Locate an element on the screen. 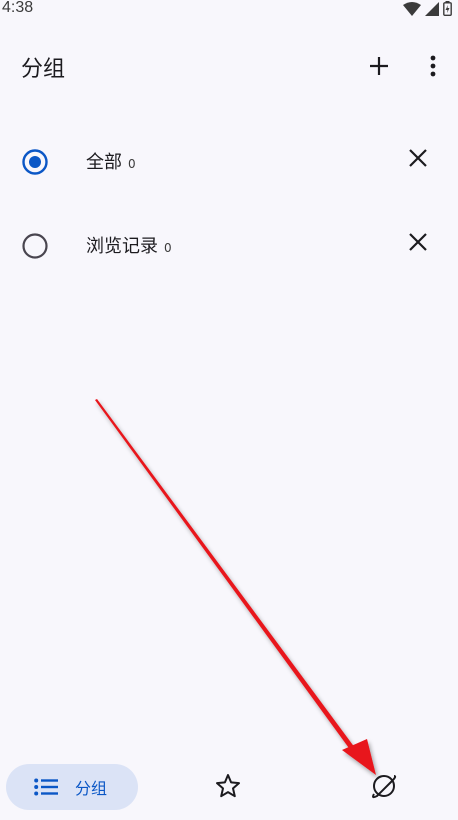 The image size is (458, 820). nav-groups-label: 分组 is located at coordinates (91, 788).